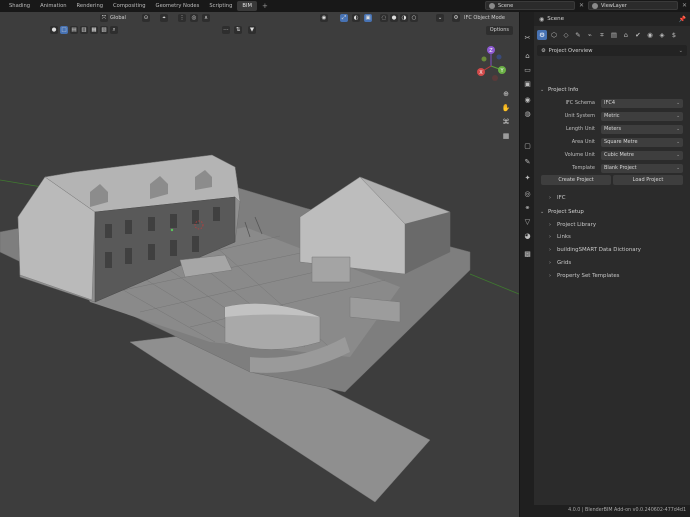 The image size is (690, 517). What do you see at coordinates (182, 18) in the screenshot?
I see `snap-target-icon: ⋮` at bounding box center [182, 18].